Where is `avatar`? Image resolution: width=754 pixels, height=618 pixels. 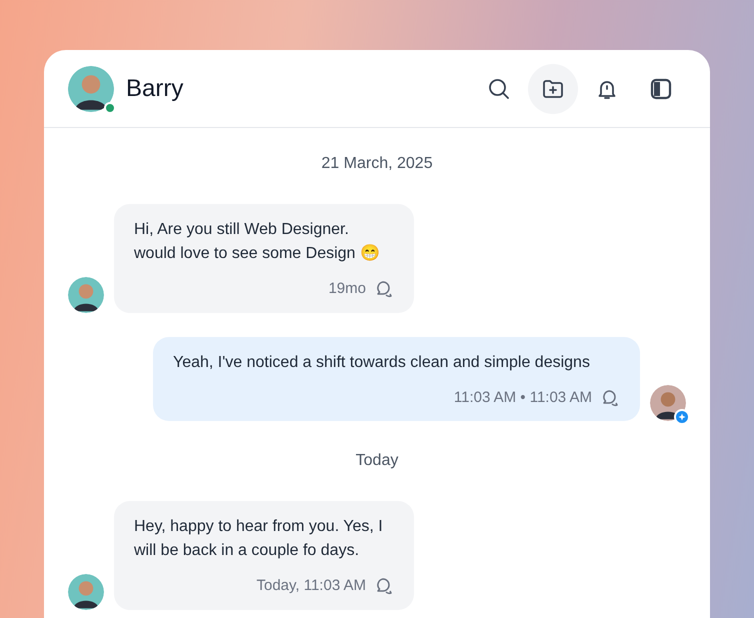 avatar is located at coordinates (91, 89).